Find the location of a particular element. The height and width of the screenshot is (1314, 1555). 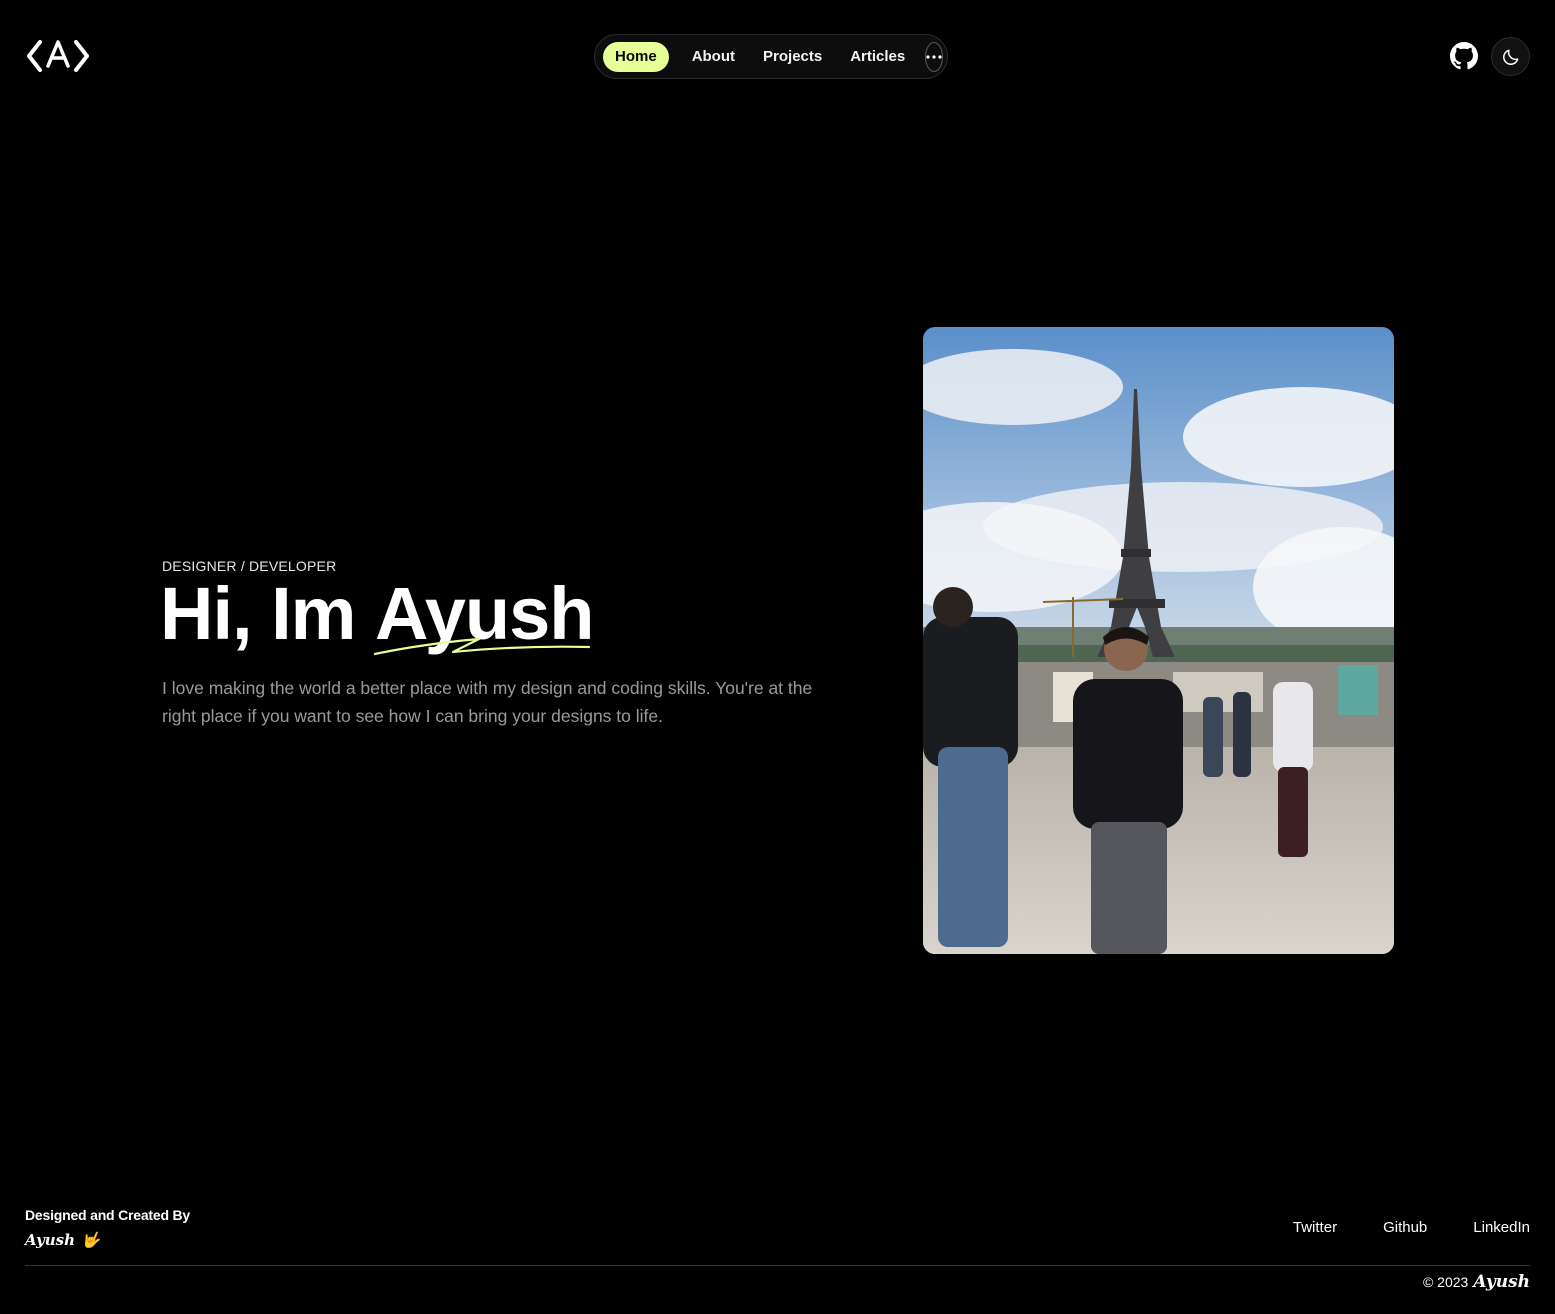

rock-hand-emoji-icon: 🤟 is located at coordinates (90, 1240).